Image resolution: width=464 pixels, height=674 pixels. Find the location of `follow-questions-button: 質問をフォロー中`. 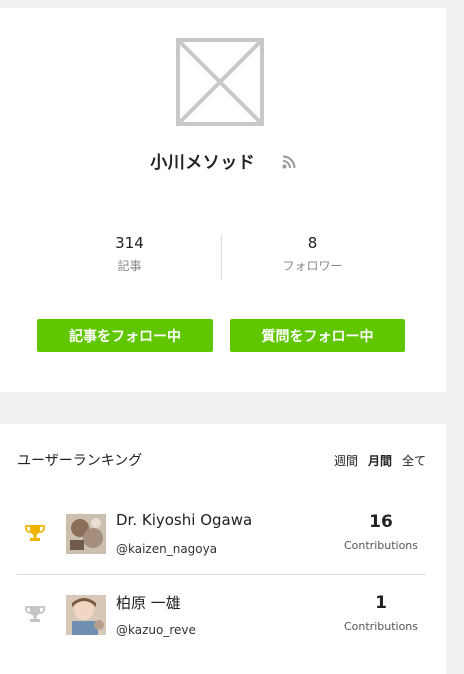

follow-questions-button: 質問をフォロー中 is located at coordinates (317, 335).